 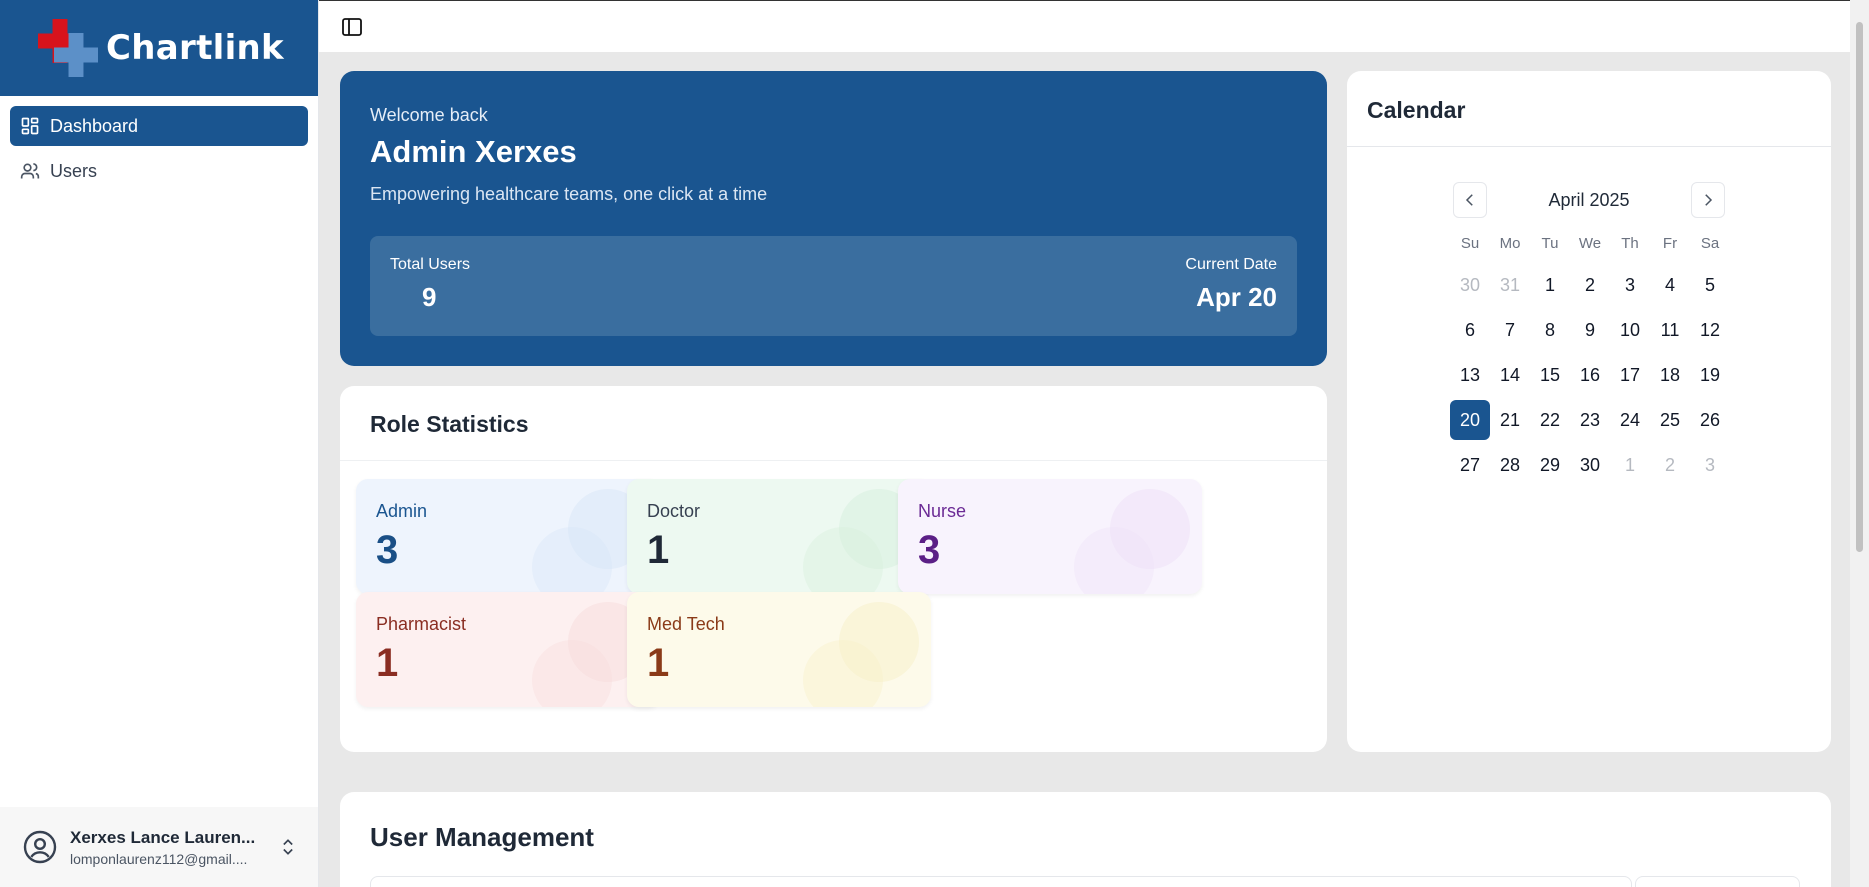 I want to click on role-statistics-title: Role Statistics, so click(x=833, y=423).